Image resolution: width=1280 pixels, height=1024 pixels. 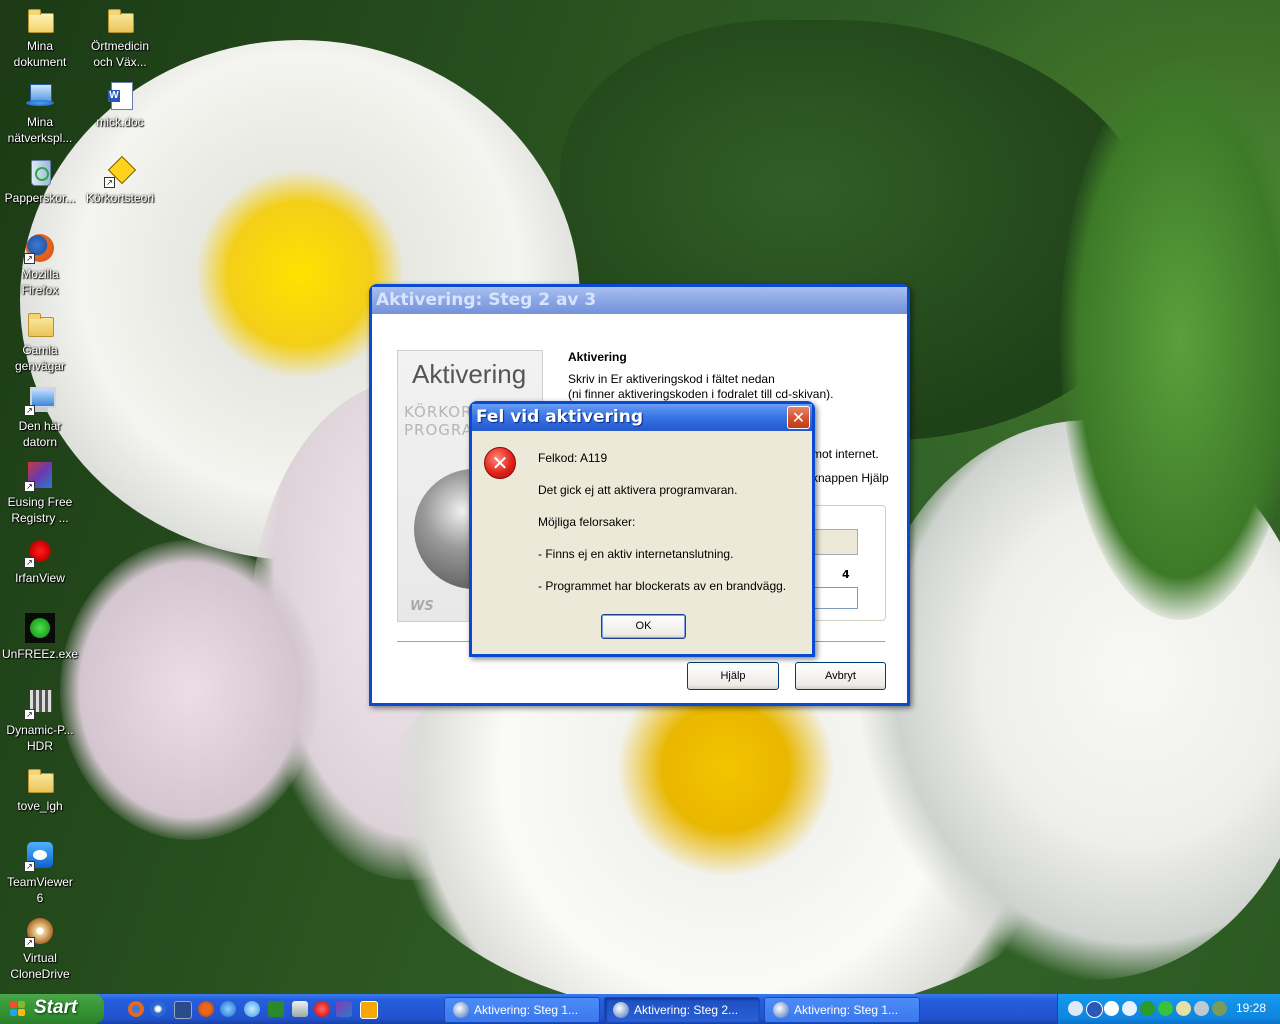 What do you see at coordinates (18, 1009) in the screenshot?
I see `windows-logo-icon` at bounding box center [18, 1009].